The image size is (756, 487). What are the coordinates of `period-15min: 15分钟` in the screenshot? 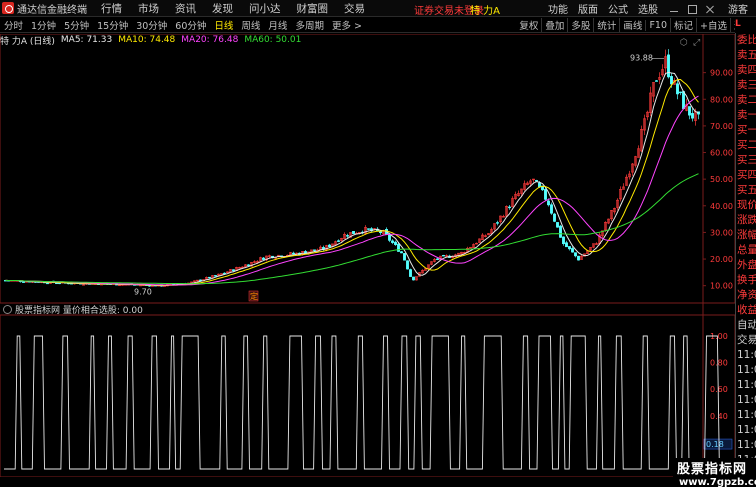 It's located at (112, 25).